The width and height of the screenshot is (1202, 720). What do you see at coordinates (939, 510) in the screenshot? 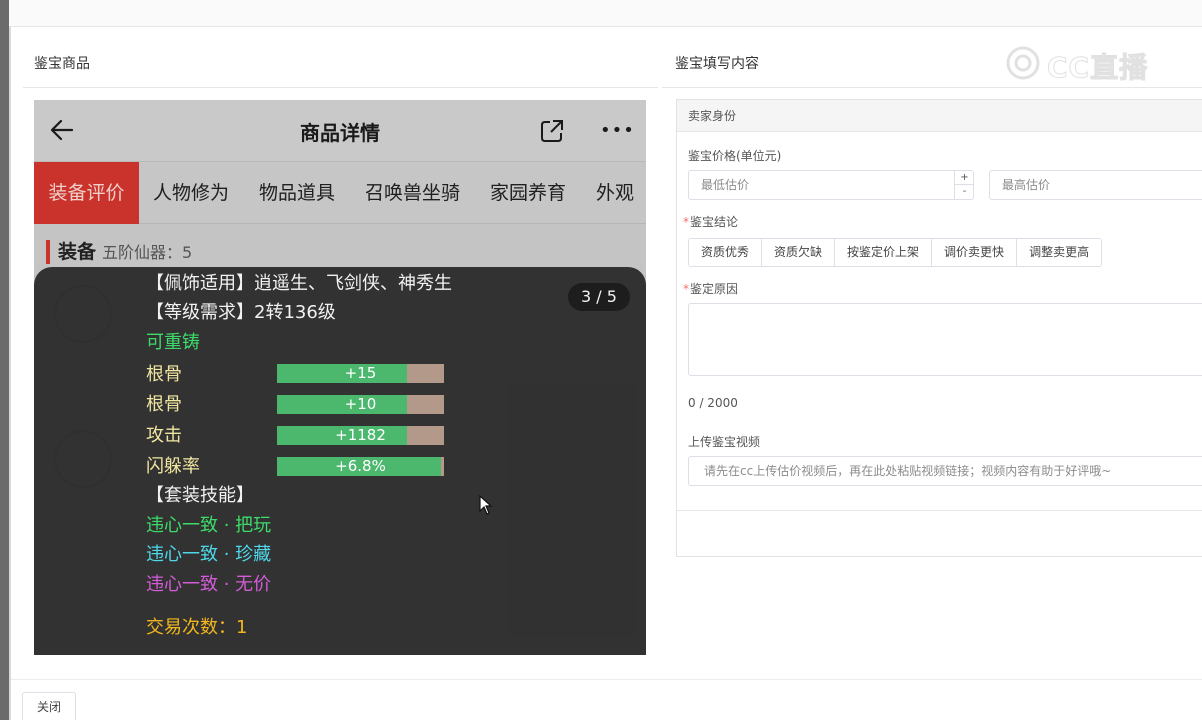
I see `form-divider` at bounding box center [939, 510].